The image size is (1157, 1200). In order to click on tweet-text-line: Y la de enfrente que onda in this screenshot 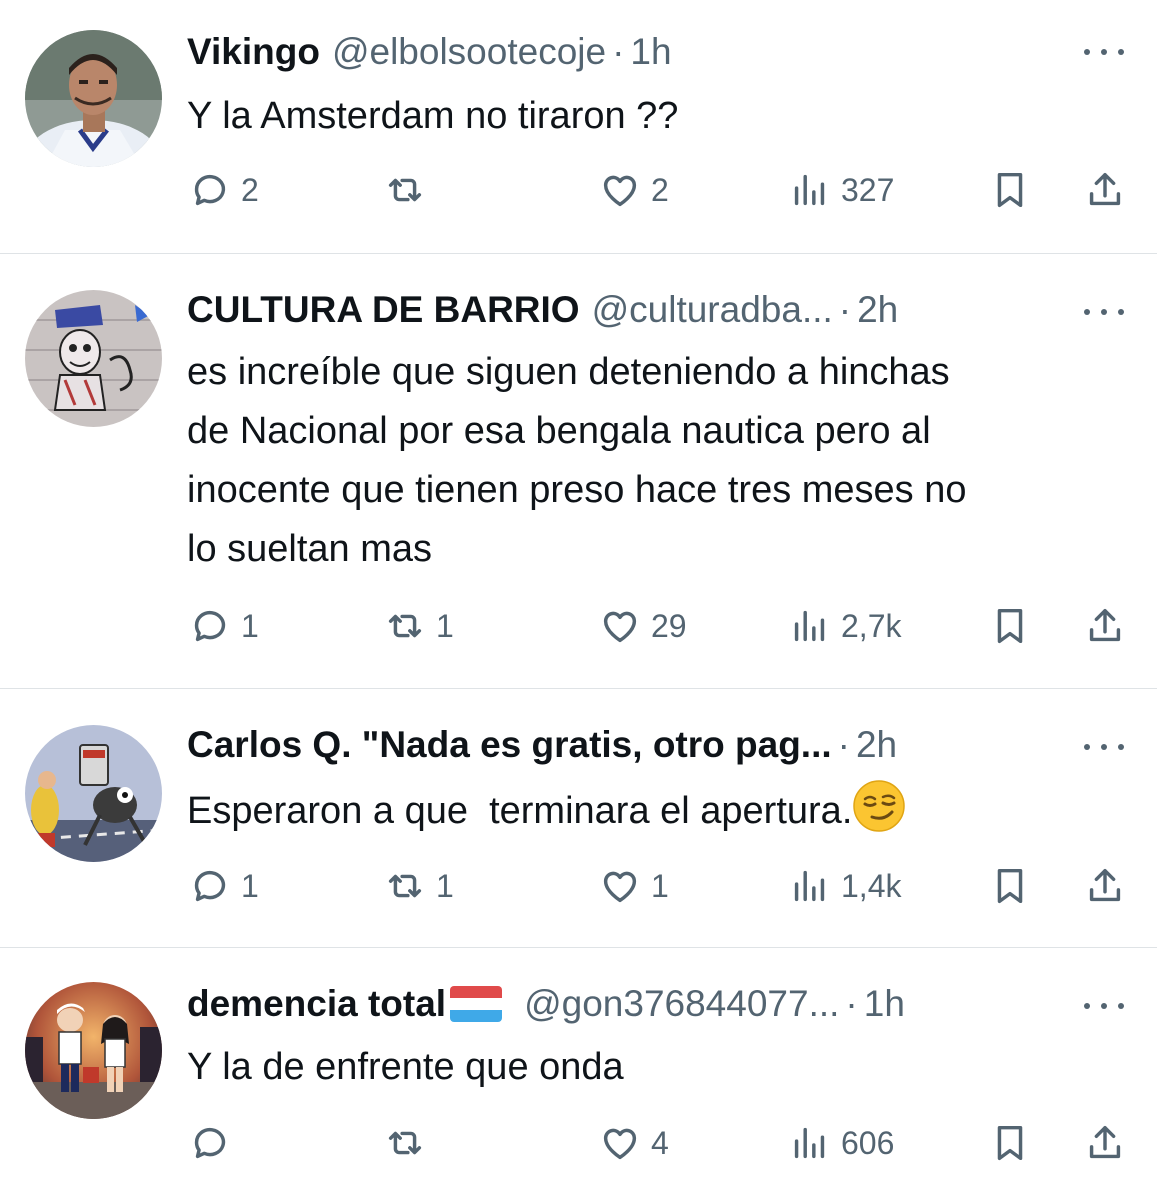, I will do `click(405, 1067)`.